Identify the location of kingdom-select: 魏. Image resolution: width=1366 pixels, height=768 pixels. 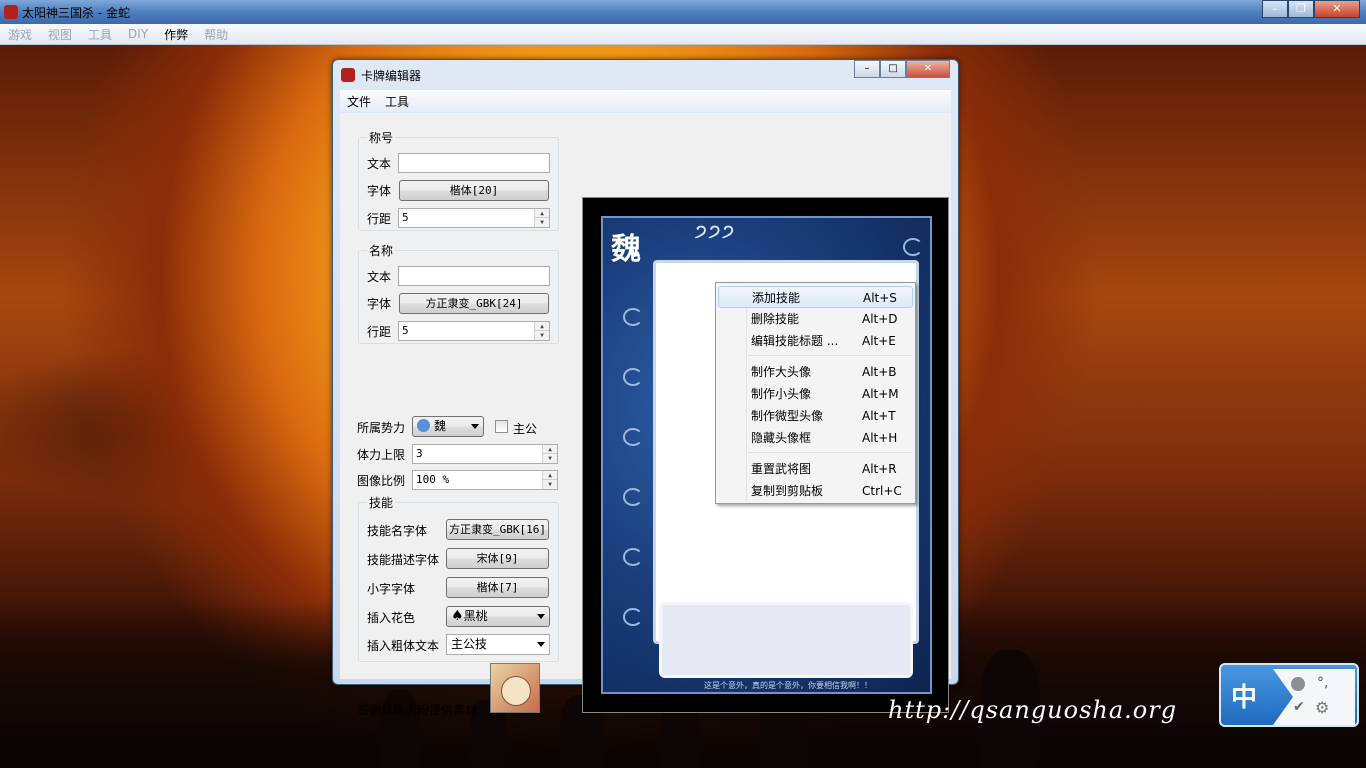
(448, 426).